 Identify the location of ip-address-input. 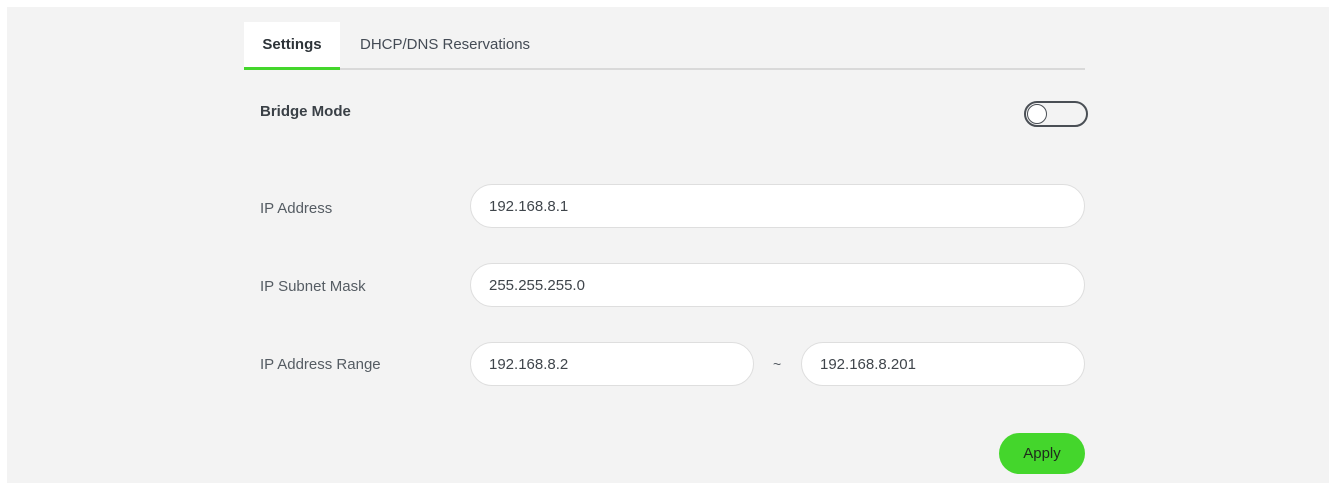
(777, 206).